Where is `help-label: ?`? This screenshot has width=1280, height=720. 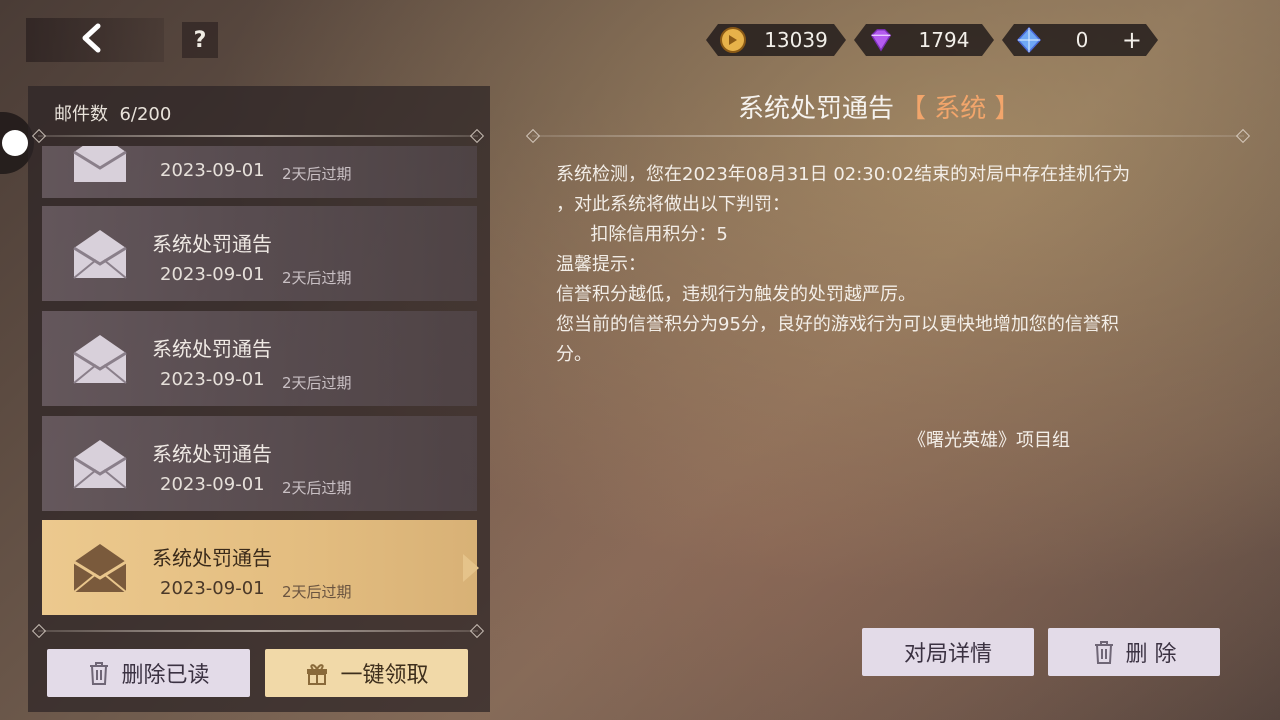 help-label: ? is located at coordinates (200, 40).